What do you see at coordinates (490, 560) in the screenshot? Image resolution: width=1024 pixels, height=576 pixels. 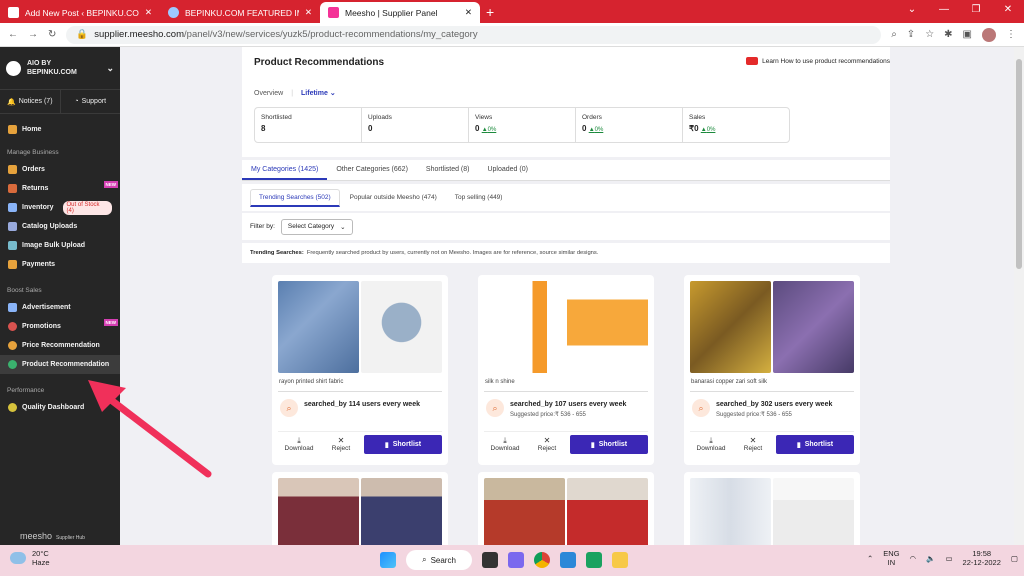 I see `task-view-icon` at bounding box center [490, 560].